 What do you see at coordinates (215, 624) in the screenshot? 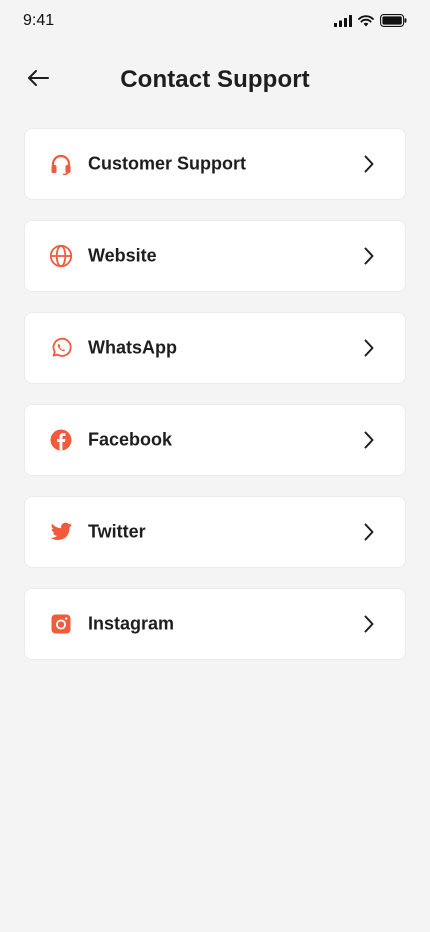
I see `list-item-instagram: Instagram` at bounding box center [215, 624].